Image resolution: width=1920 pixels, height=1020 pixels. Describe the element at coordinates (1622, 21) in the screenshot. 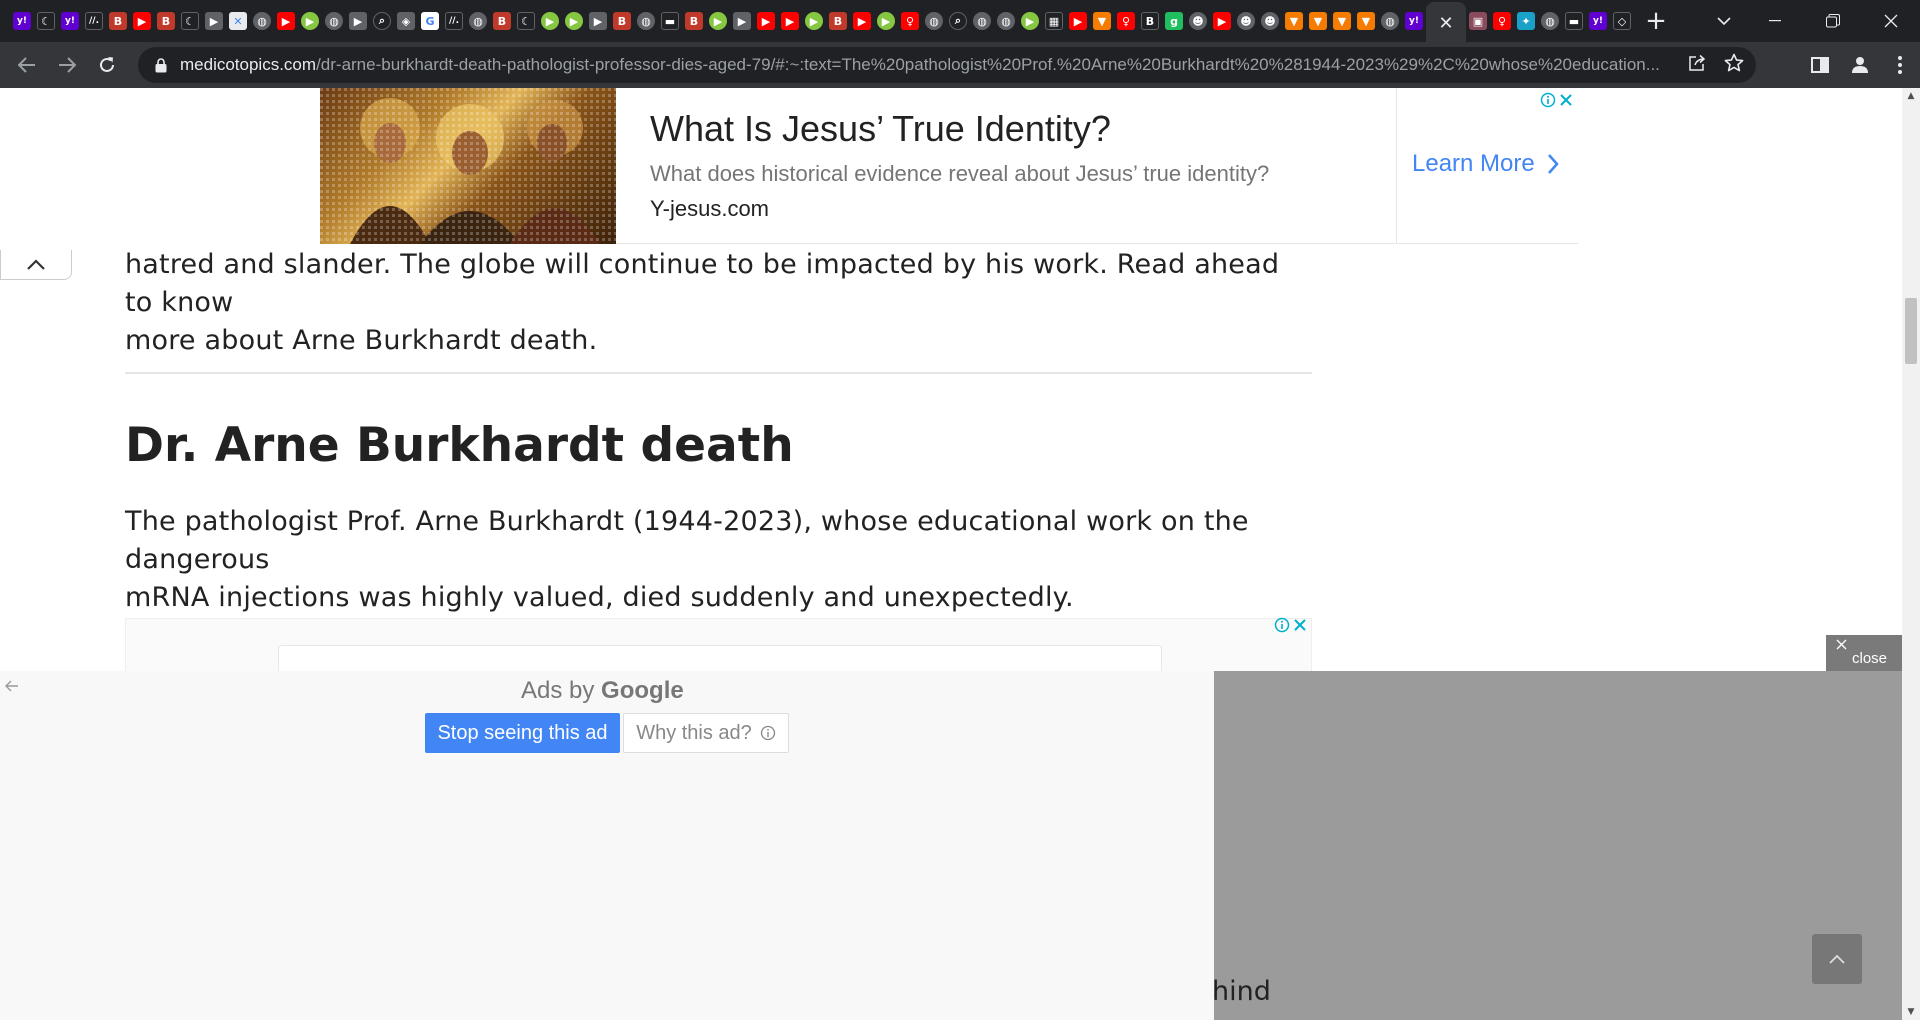

I see `tab-shield: ◇` at that location.